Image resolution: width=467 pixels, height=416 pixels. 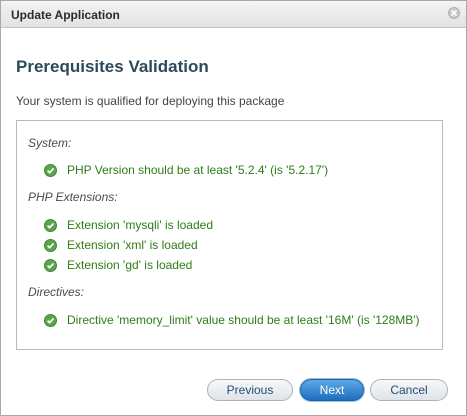 What do you see at coordinates (112, 66) in the screenshot?
I see `page-title: Prerequisites Validation` at bounding box center [112, 66].